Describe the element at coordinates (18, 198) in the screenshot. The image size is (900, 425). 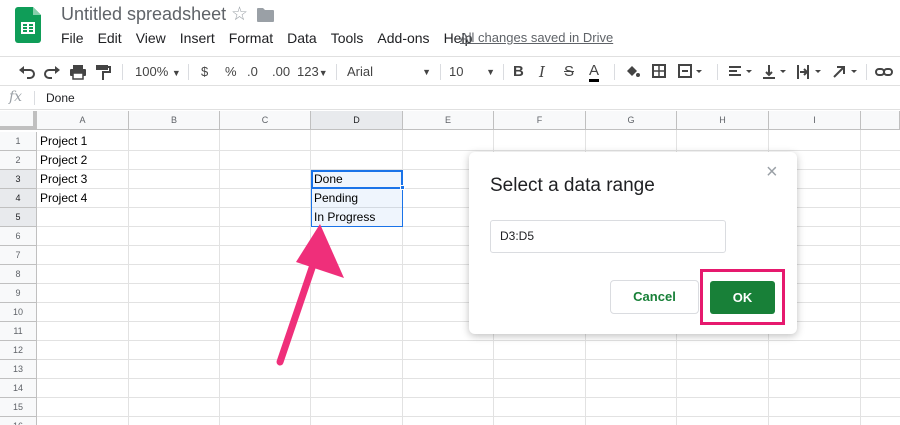
I see `row-header-4: 4` at that location.